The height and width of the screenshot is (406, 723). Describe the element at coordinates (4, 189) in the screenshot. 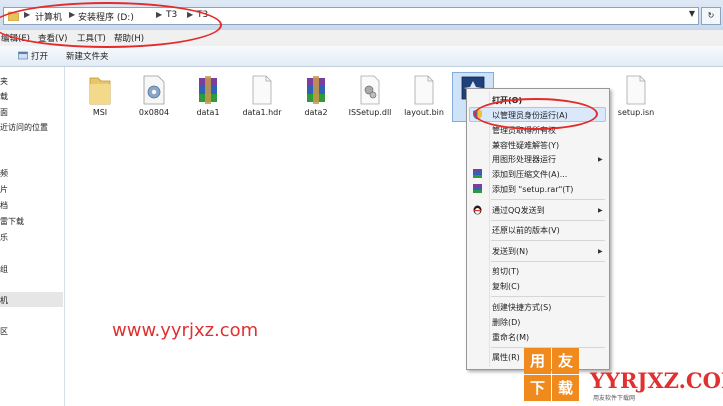

I see `nav-item-pictures: 片` at that location.